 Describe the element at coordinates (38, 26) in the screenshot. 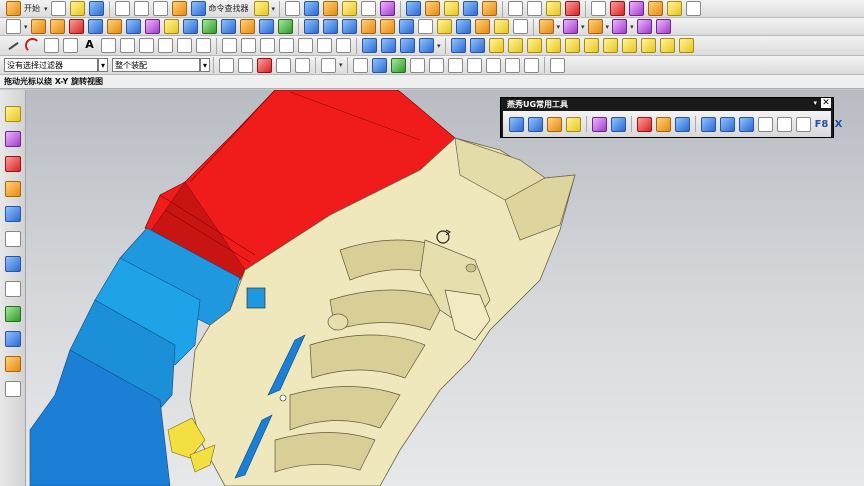

I see `extrude-icon` at that location.